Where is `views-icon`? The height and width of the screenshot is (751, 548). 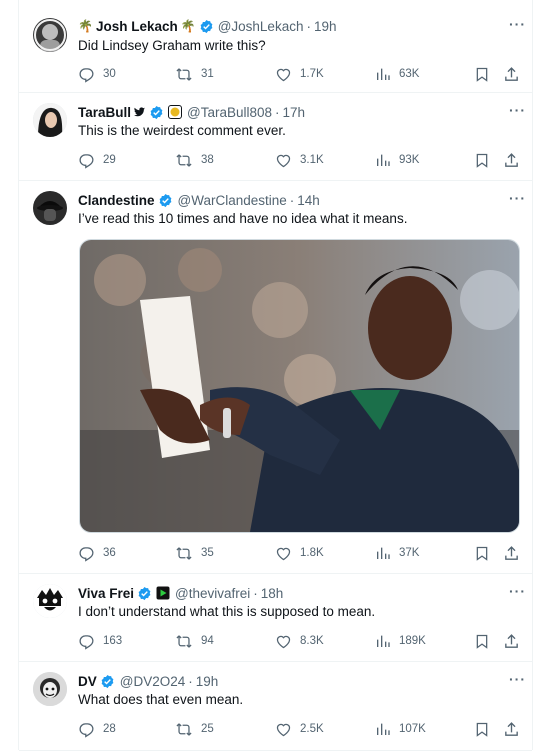
views-icon is located at coordinates (383, 729).